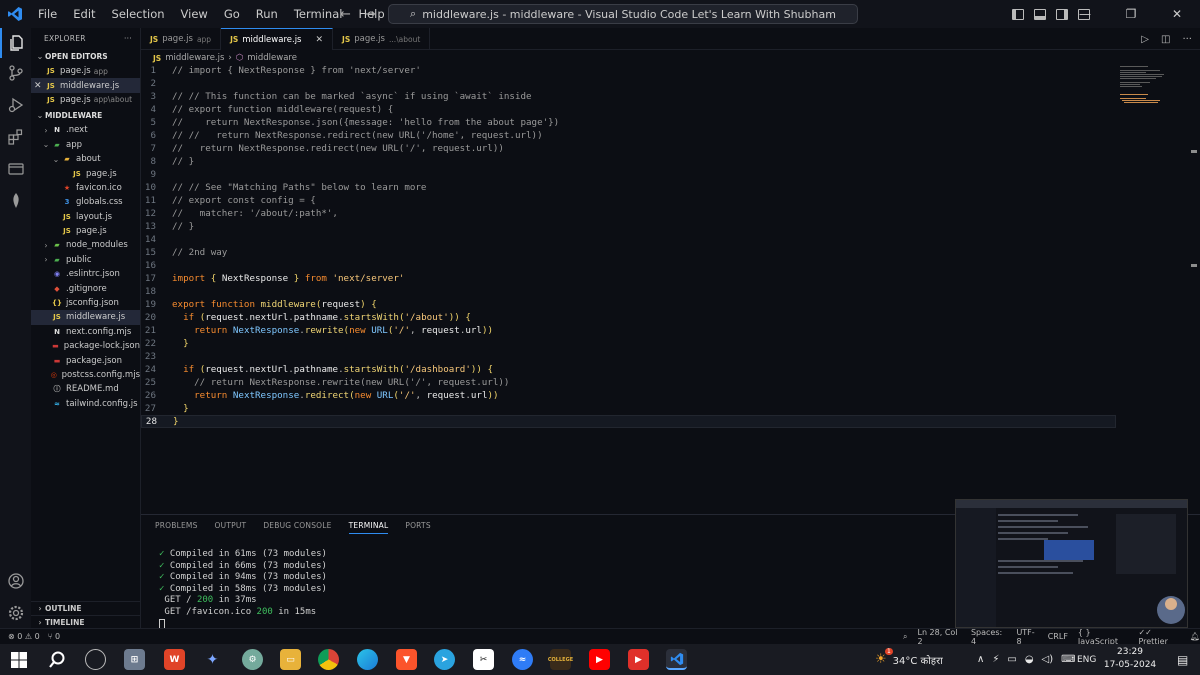 The height and width of the screenshot is (675, 1200). Describe the element at coordinates (232, 14) in the screenshot. I see `menu-go: Go` at that location.